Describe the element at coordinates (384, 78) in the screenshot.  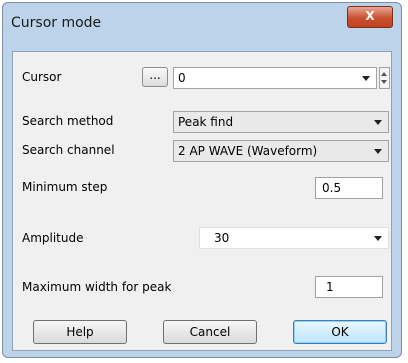
I see `cursor-spinner` at that location.